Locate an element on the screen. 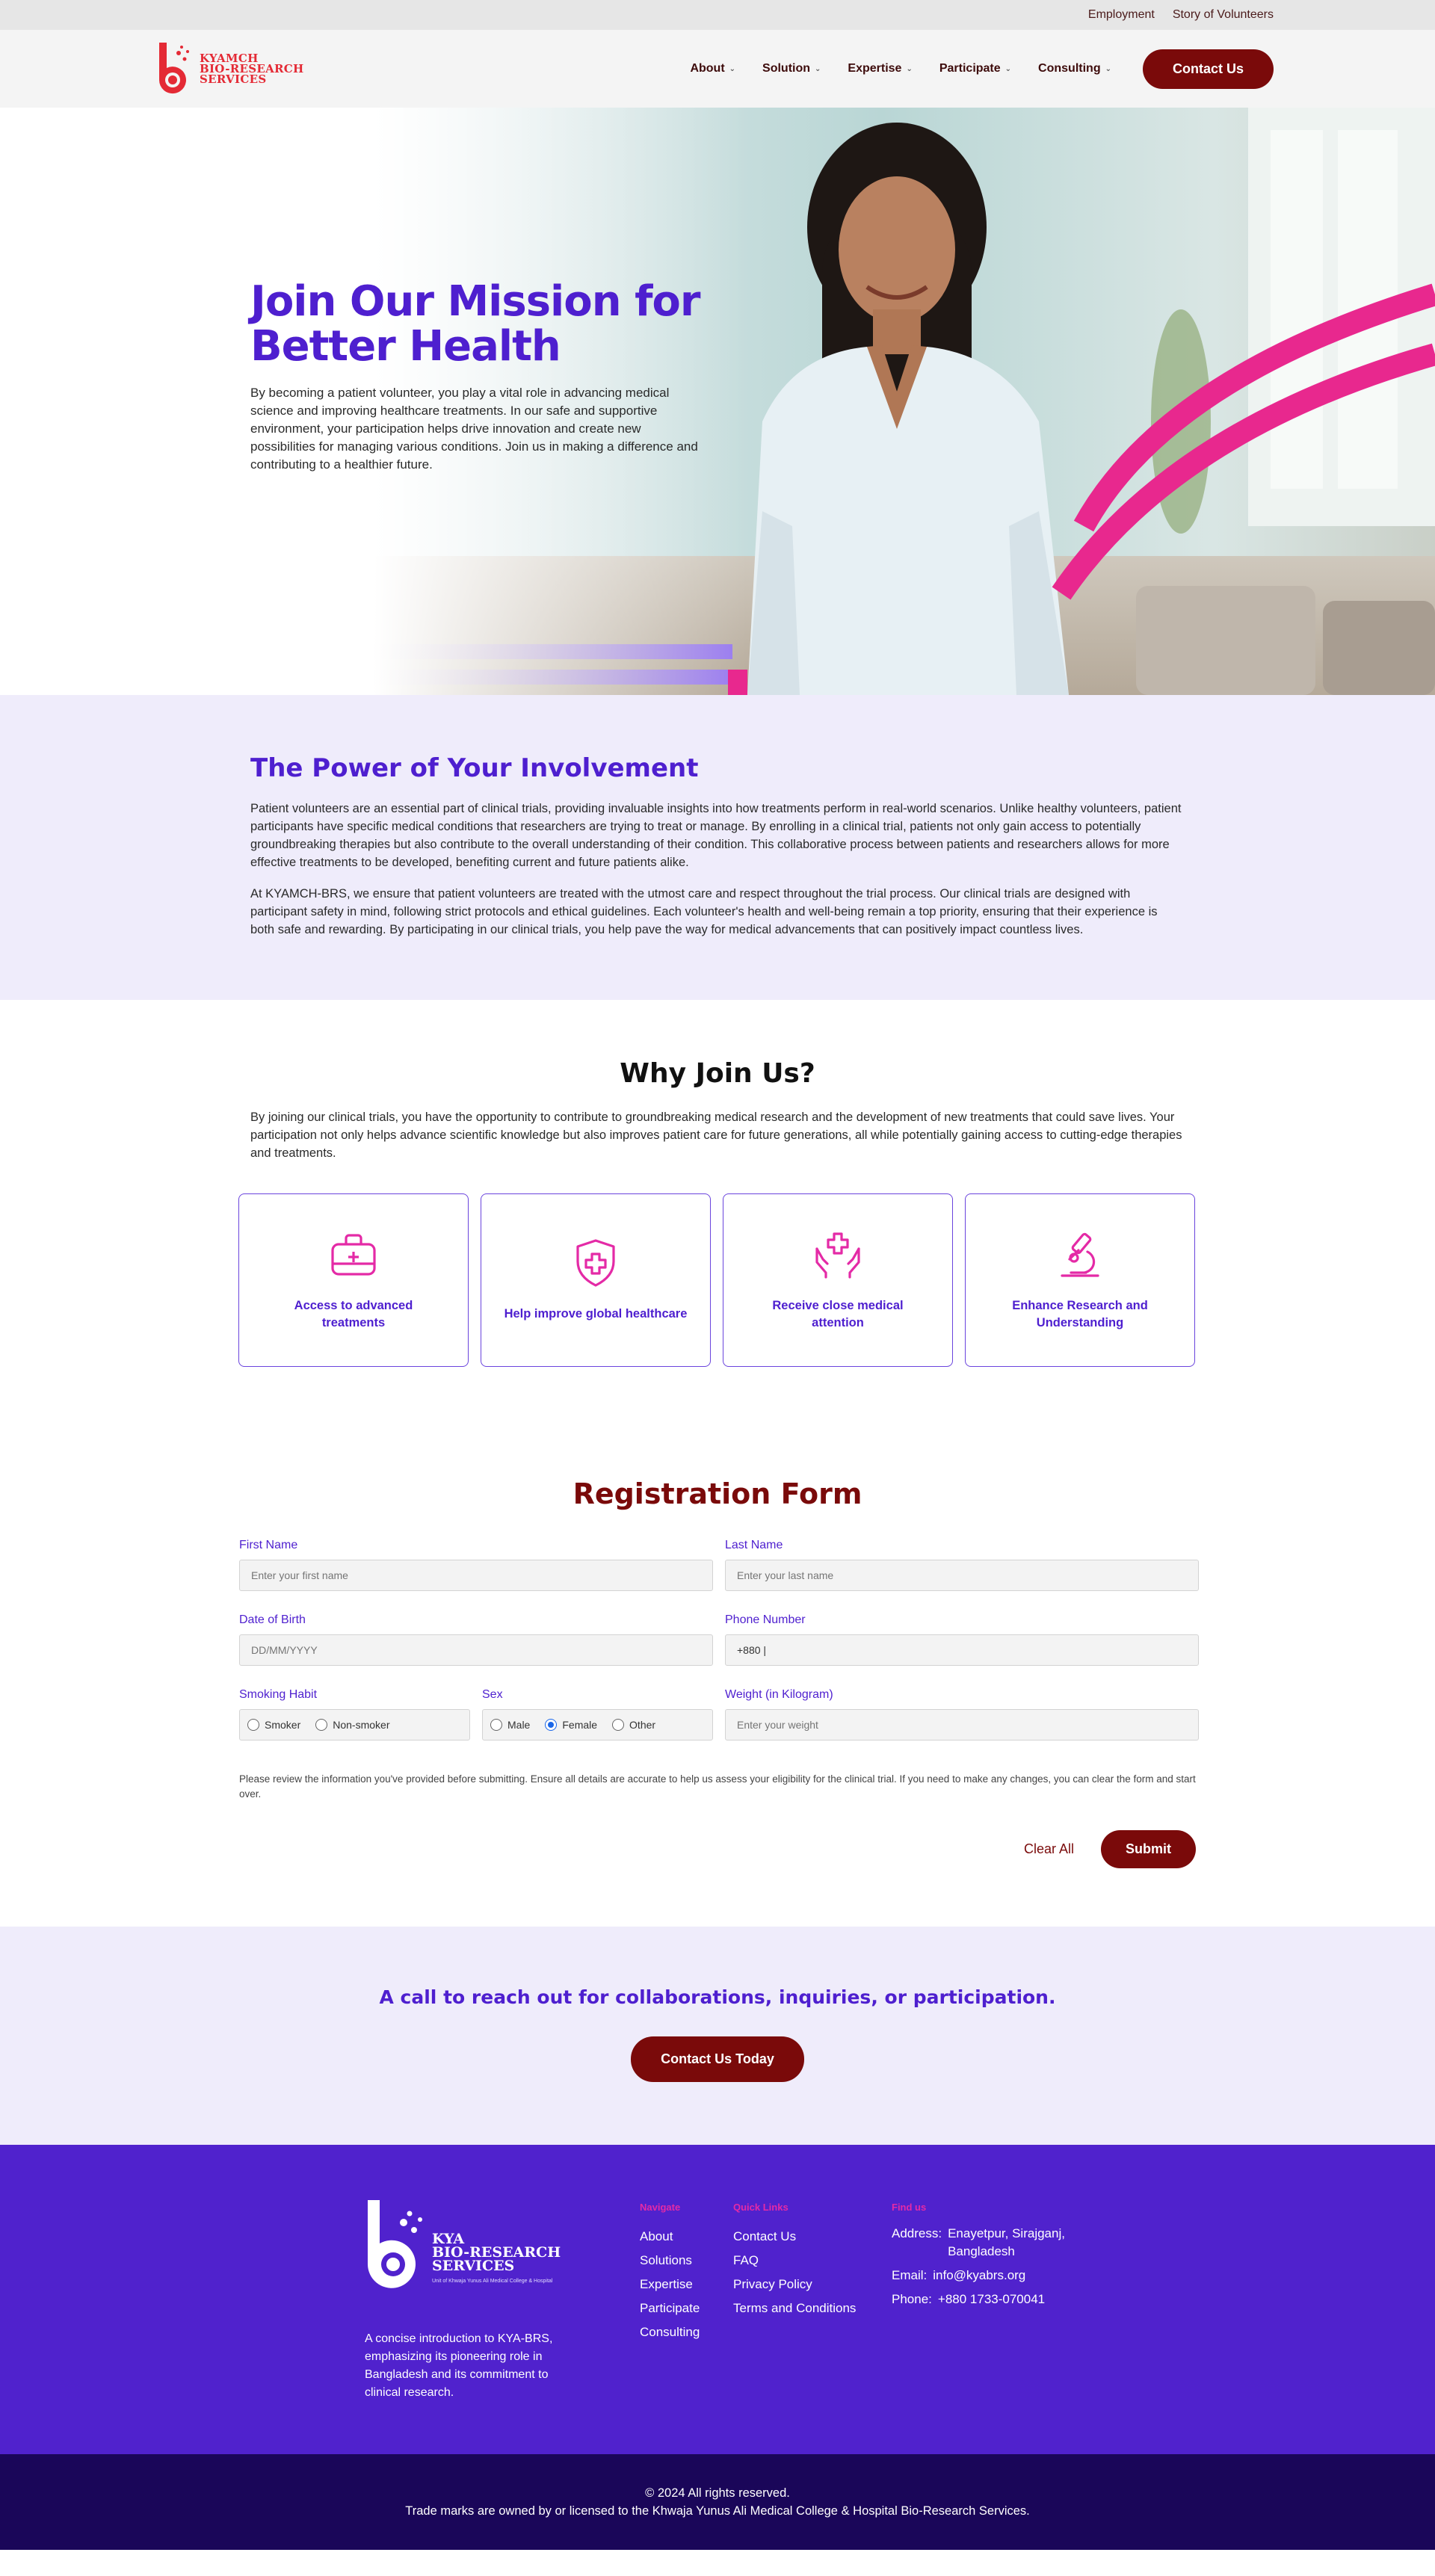  smoking-radio-group: Smoker Non-smoker is located at coordinates (355, 1725).